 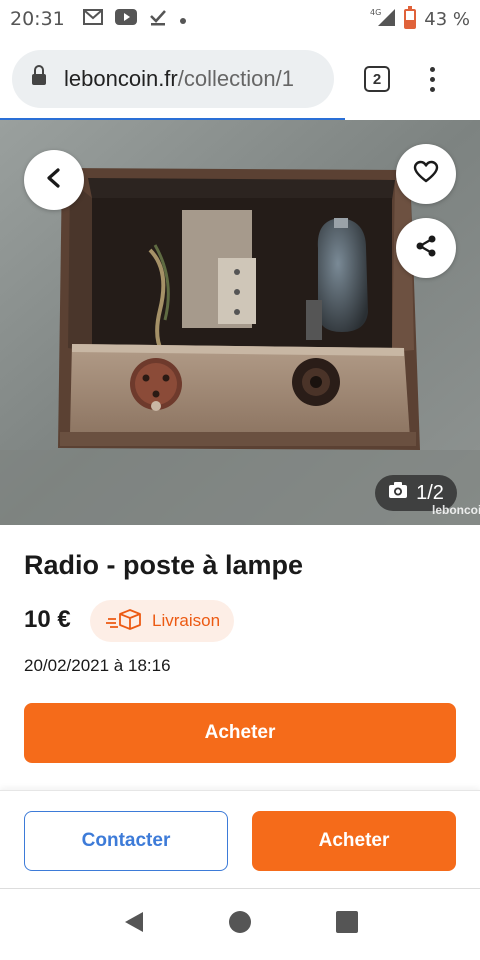 What do you see at coordinates (39, 76) in the screenshot?
I see `lock-icon` at bounding box center [39, 76].